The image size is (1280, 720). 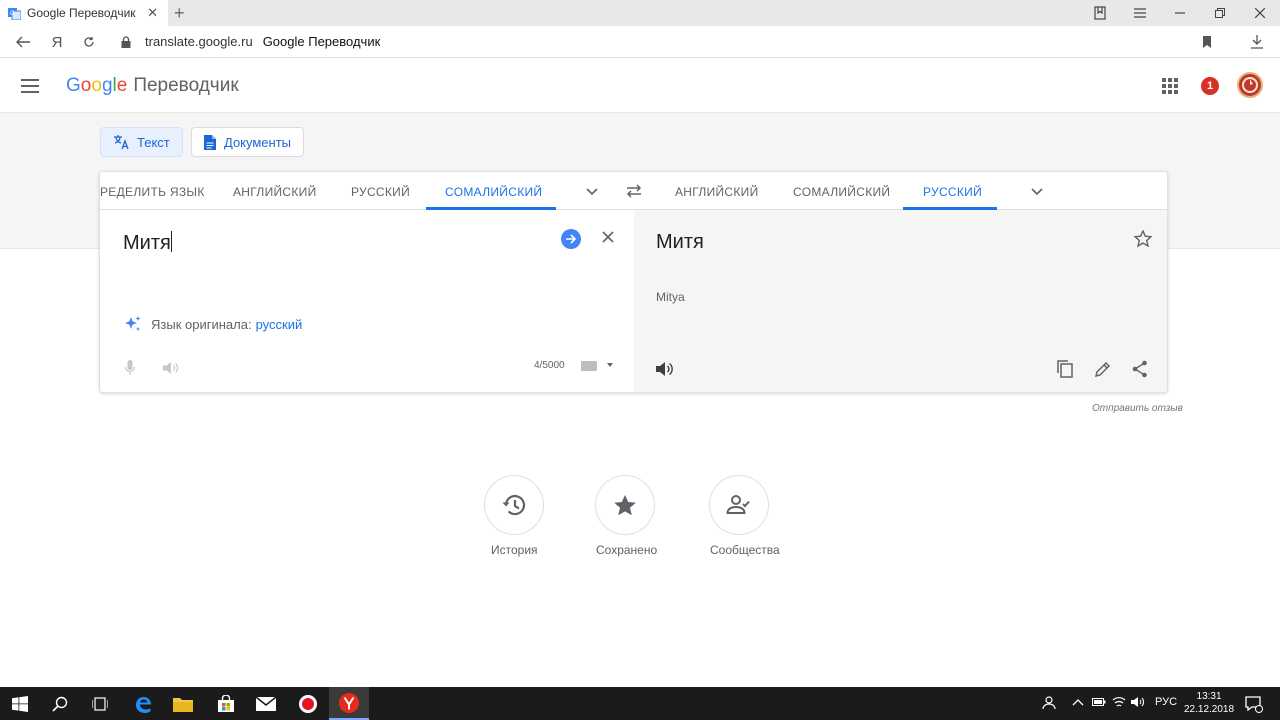 What do you see at coordinates (1138, 702) in the screenshot?
I see `volume-icon` at bounding box center [1138, 702].